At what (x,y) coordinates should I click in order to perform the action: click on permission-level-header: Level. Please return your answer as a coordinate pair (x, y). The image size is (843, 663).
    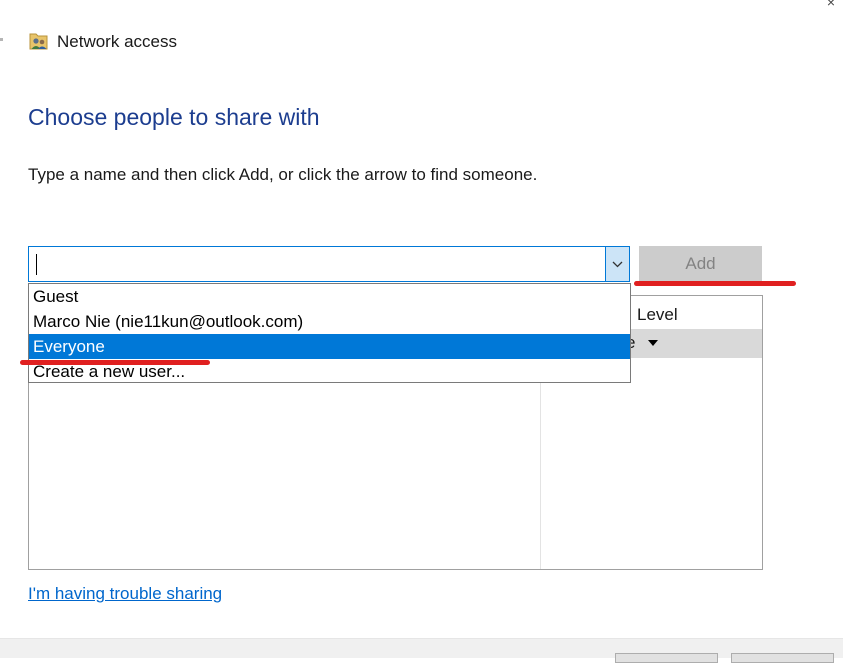
    Looking at the image, I should click on (657, 314).